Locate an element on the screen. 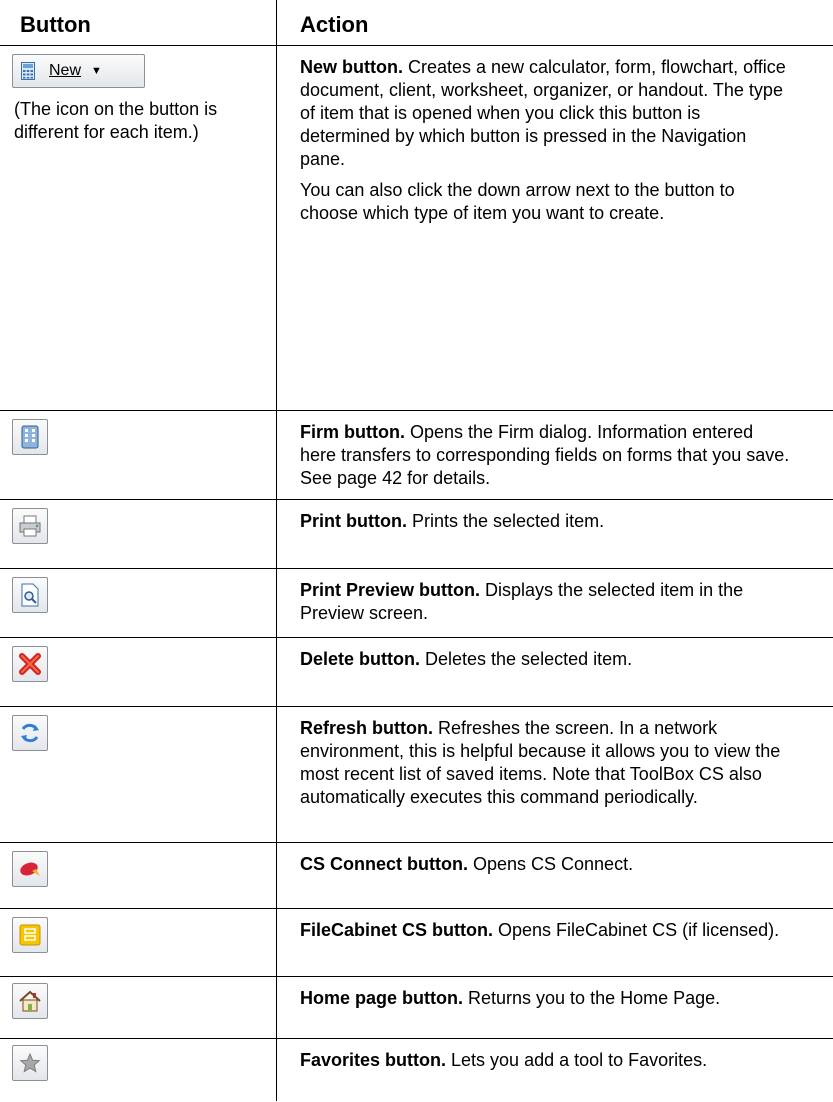  cs-connect-button is located at coordinates (30, 869).